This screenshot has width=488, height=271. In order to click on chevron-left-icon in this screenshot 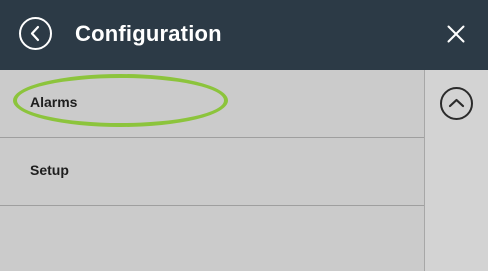, I will do `click(35, 33)`.